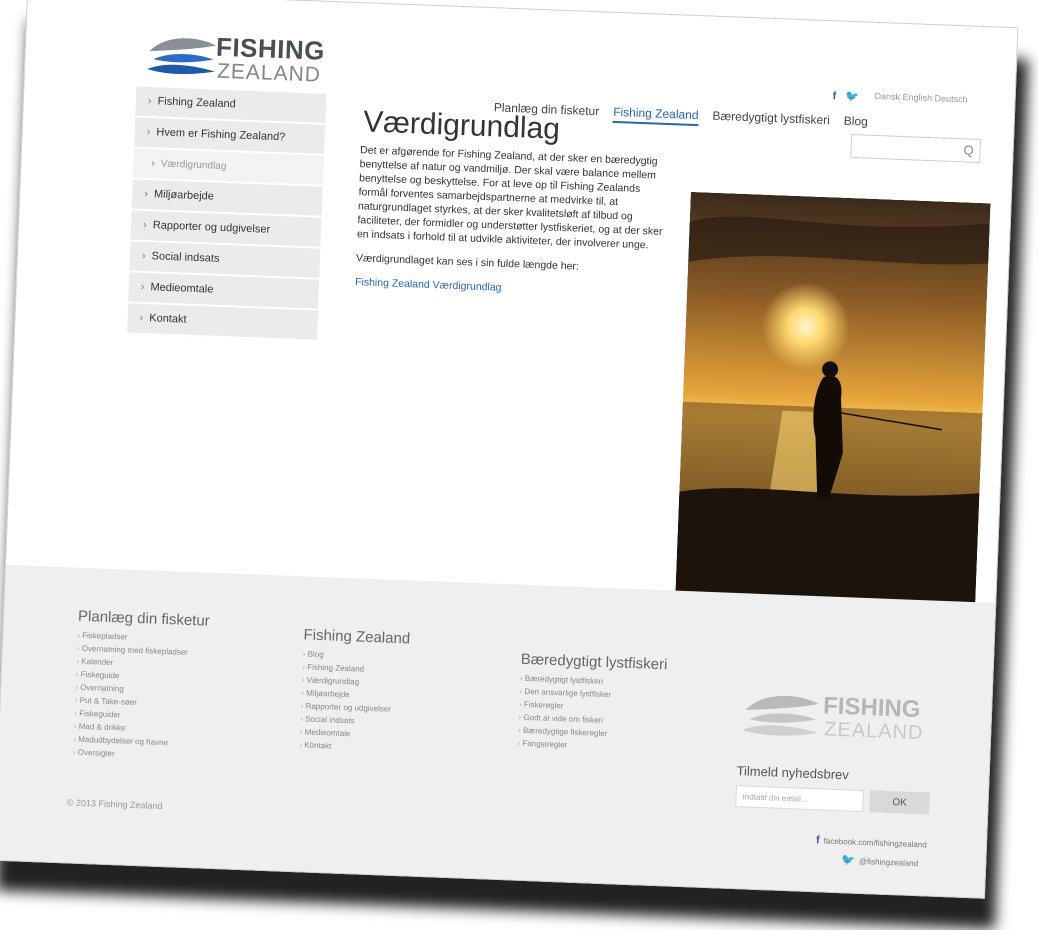  What do you see at coordinates (461, 125) in the screenshot?
I see `page-title: Værdigrundlag` at bounding box center [461, 125].